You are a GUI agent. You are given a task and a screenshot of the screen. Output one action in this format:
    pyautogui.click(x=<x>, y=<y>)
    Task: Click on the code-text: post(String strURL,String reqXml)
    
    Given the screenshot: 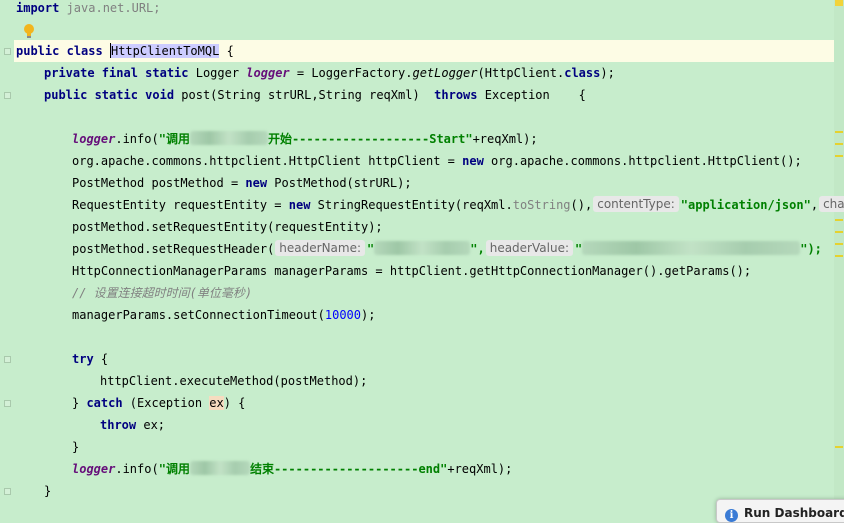 What is the action you would take?
    pyautogui.click(x=304, y=95)
    